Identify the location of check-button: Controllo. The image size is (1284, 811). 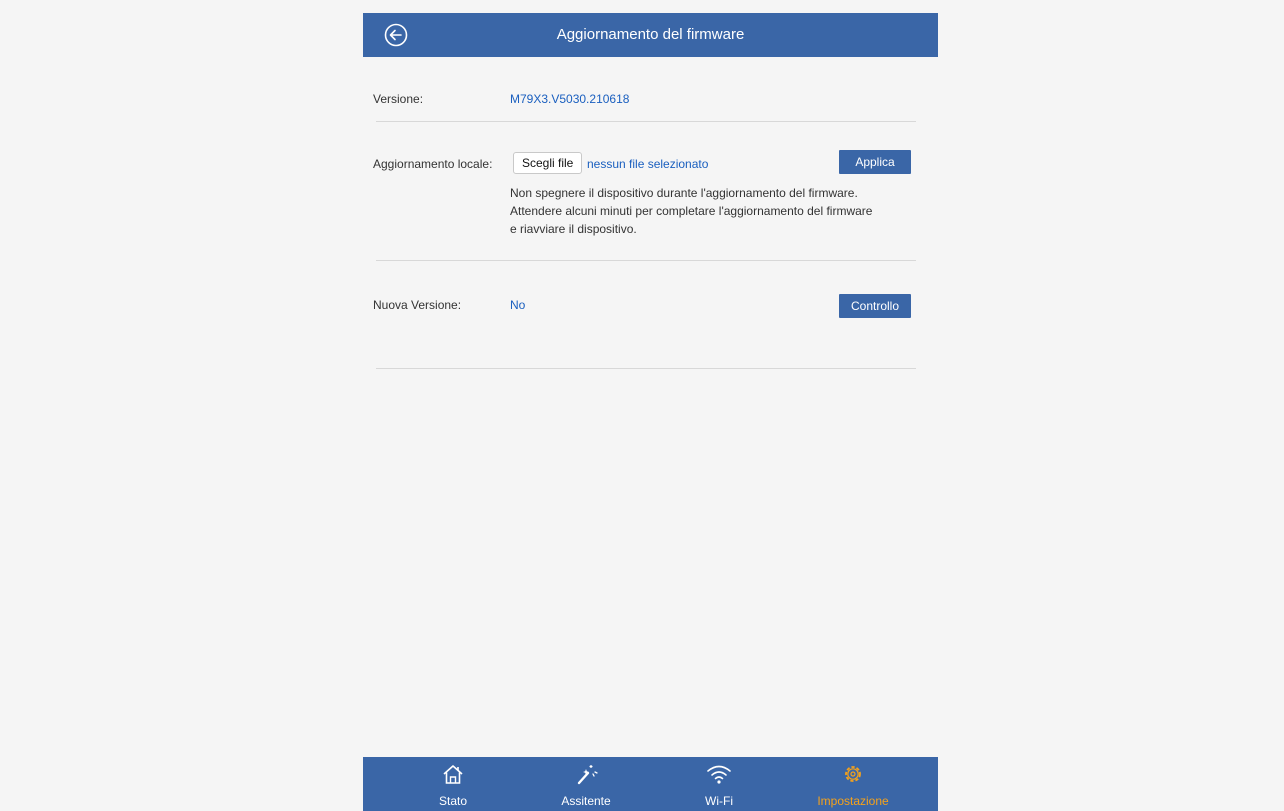
(875, 306).